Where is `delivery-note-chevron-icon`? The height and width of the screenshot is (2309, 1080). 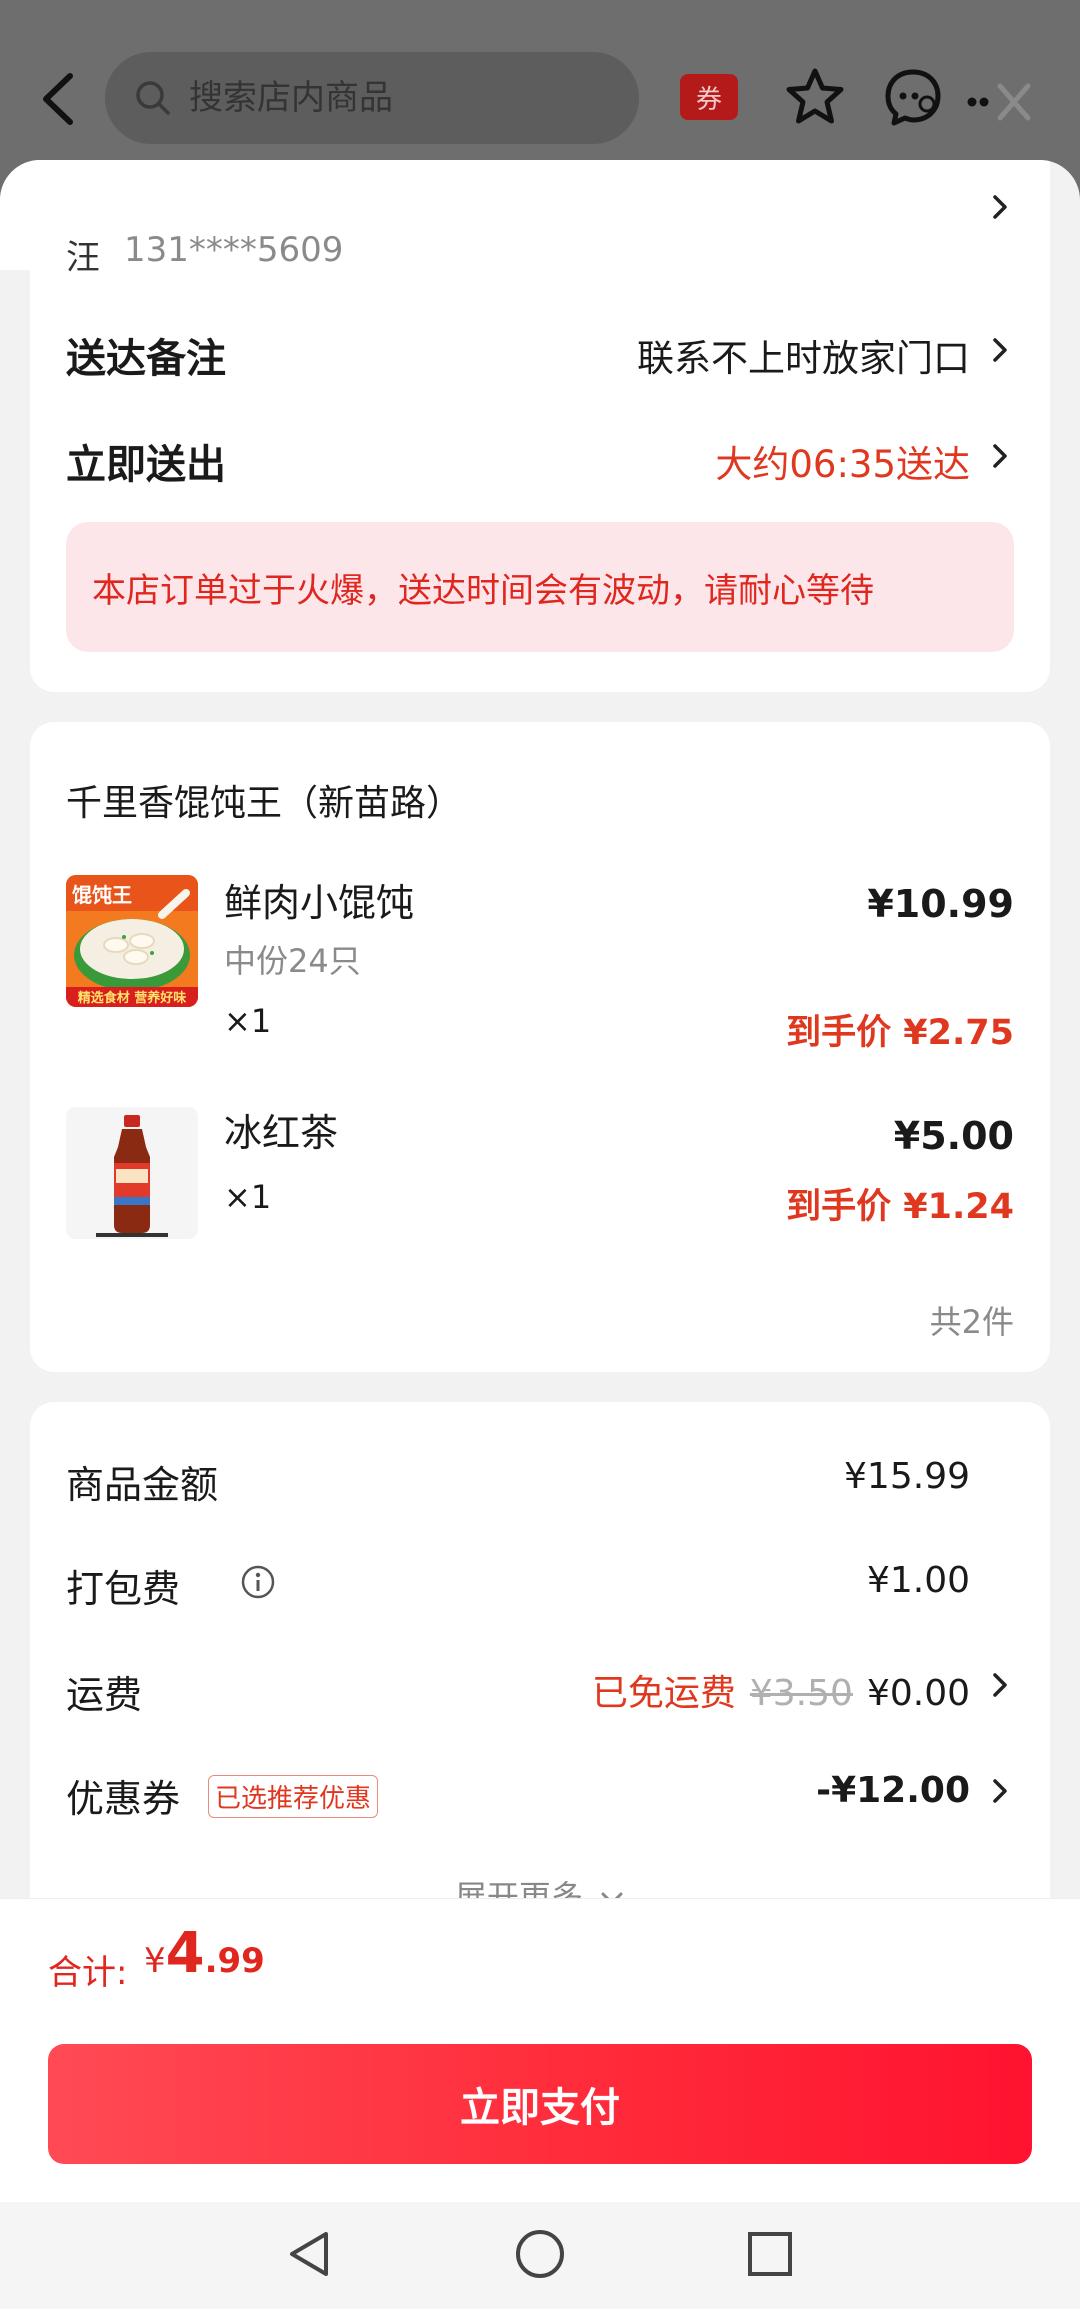
delivery-note-chevron-icon is located at coordinates (1000, 350).